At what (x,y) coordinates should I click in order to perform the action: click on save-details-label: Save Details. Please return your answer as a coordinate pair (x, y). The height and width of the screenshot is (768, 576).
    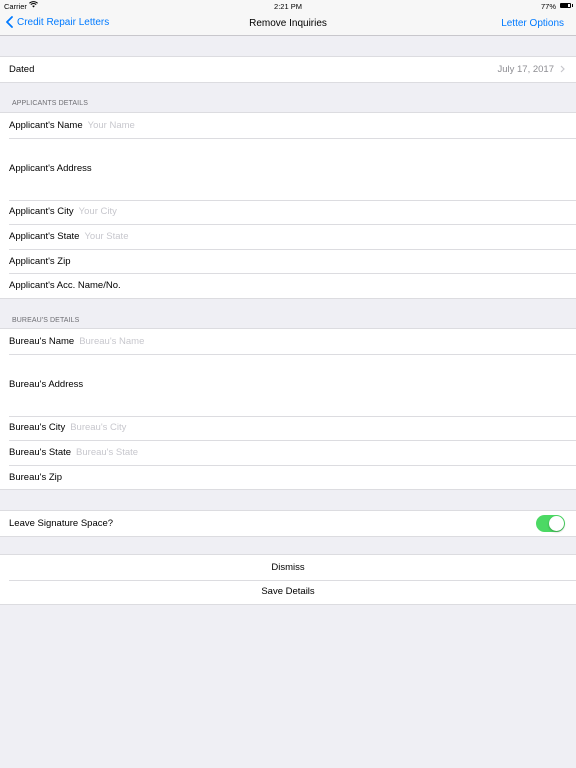
    Looking at the image, I should click on (288, 592).